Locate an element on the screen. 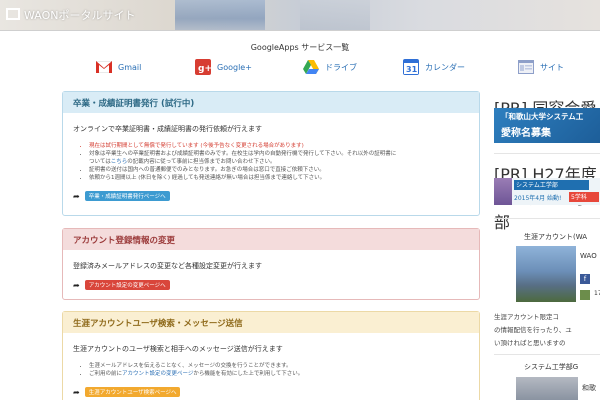 This screenshot has height=400, width=600. service-calendar: 31 カレンダー is located at coordinates (434, 67).